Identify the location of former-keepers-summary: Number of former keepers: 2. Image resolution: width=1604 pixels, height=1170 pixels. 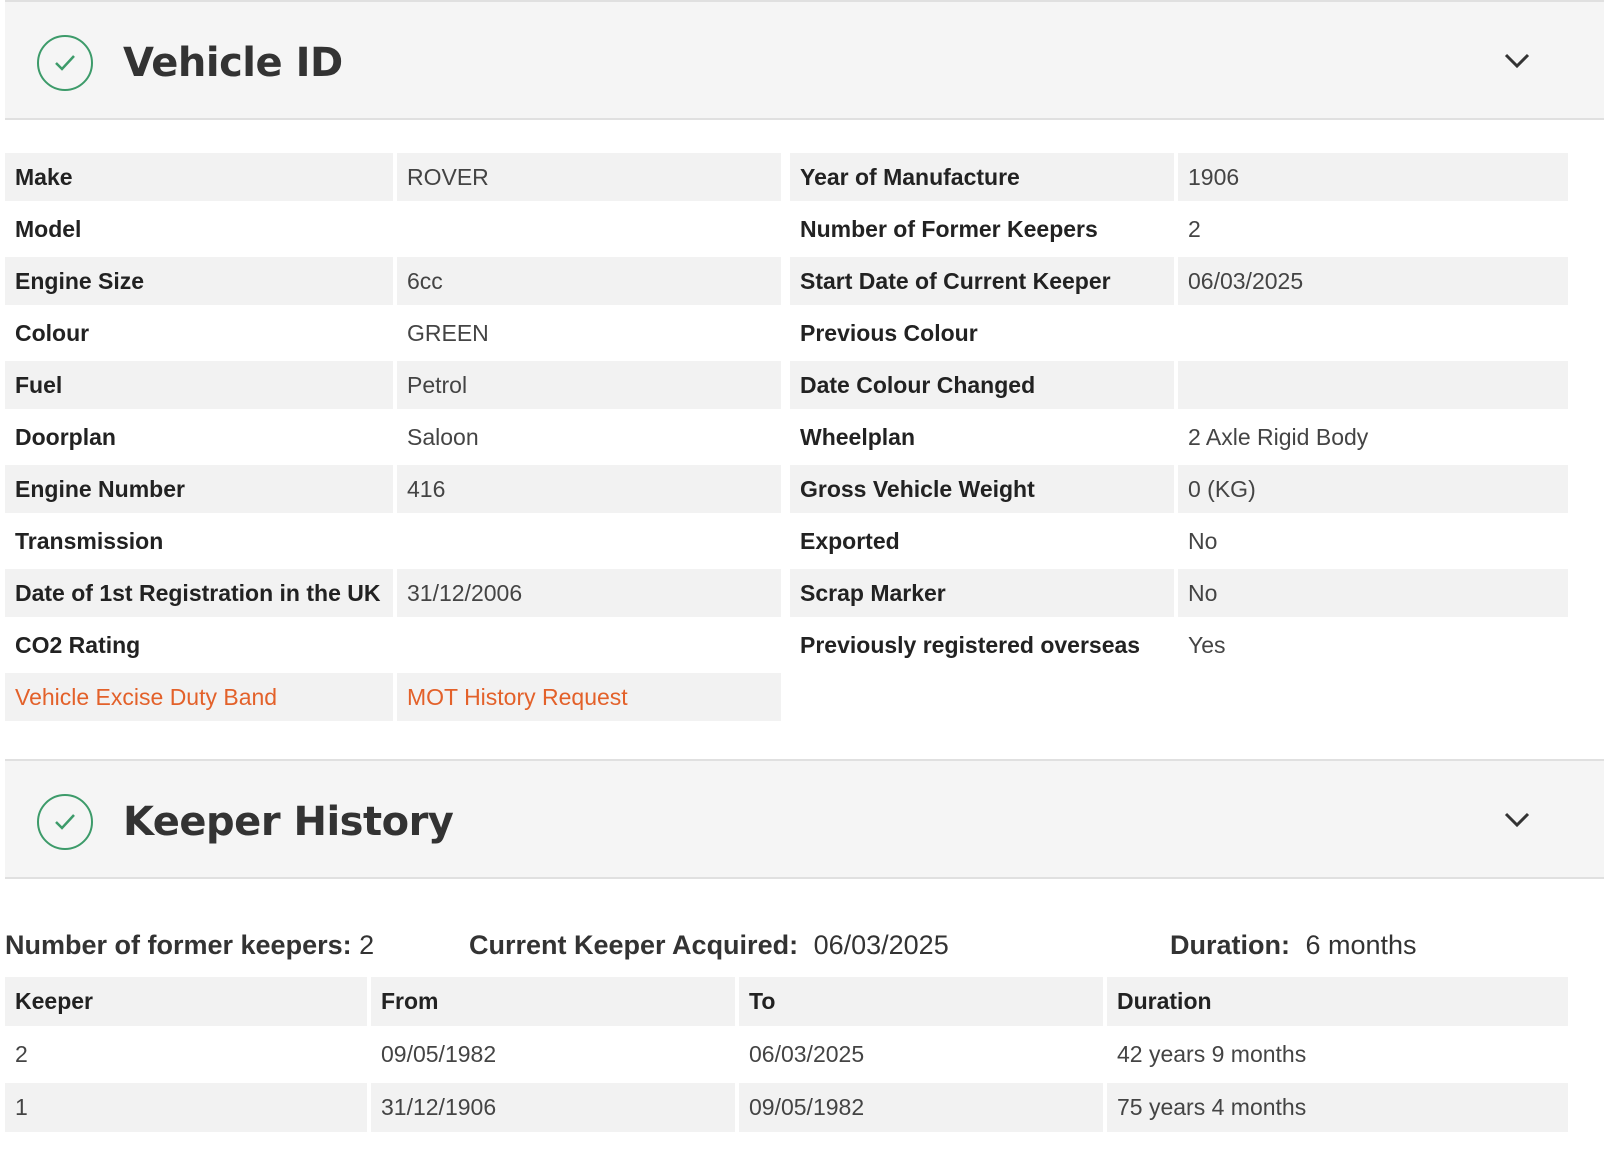
(189, 945).